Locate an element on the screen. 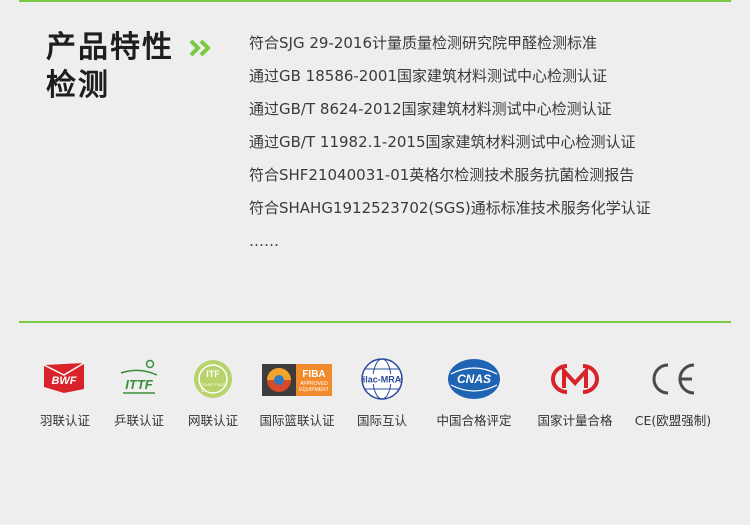  svg-text: ilac-MRA is located at coordinates (382, 380).